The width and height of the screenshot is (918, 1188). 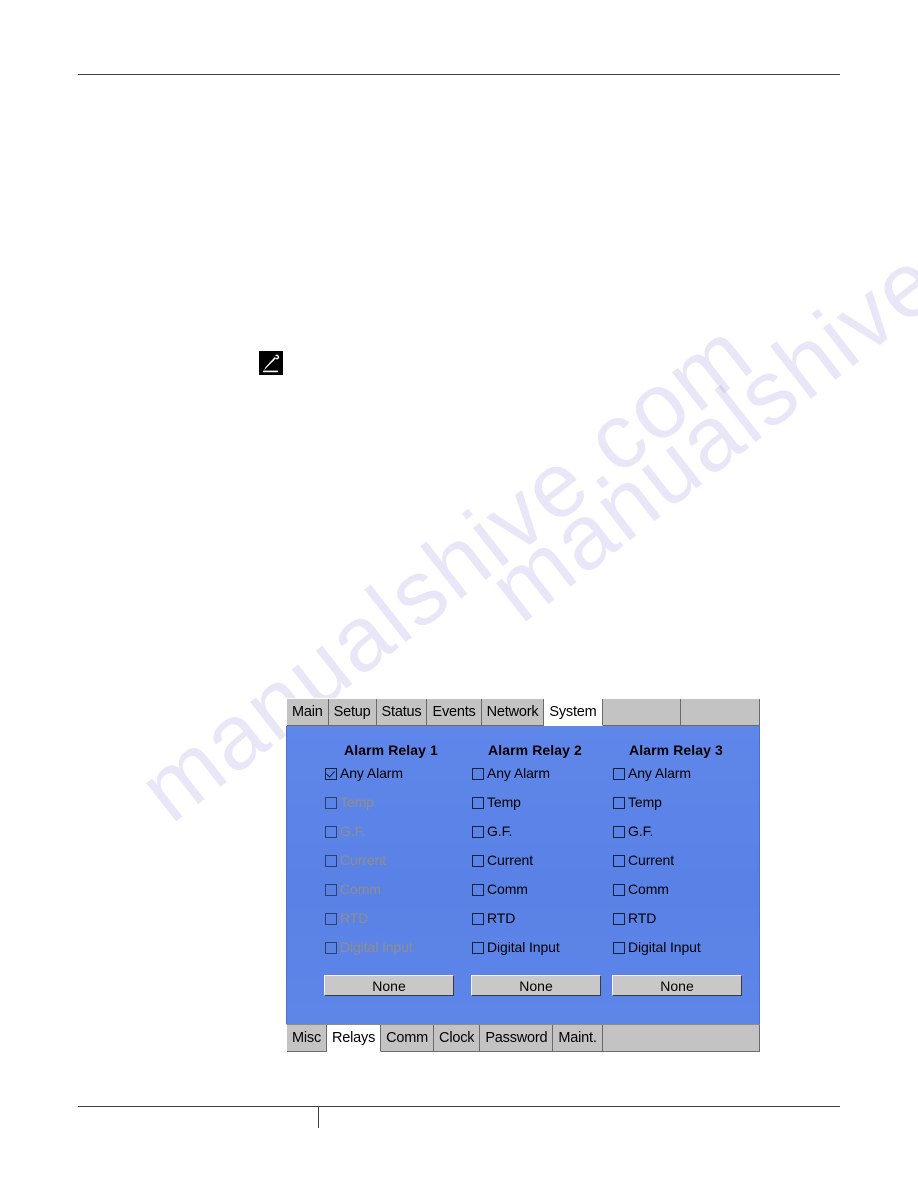 I want to click on alarm-relay-title: Alarm Relay 2, so click(x=535, y=750).